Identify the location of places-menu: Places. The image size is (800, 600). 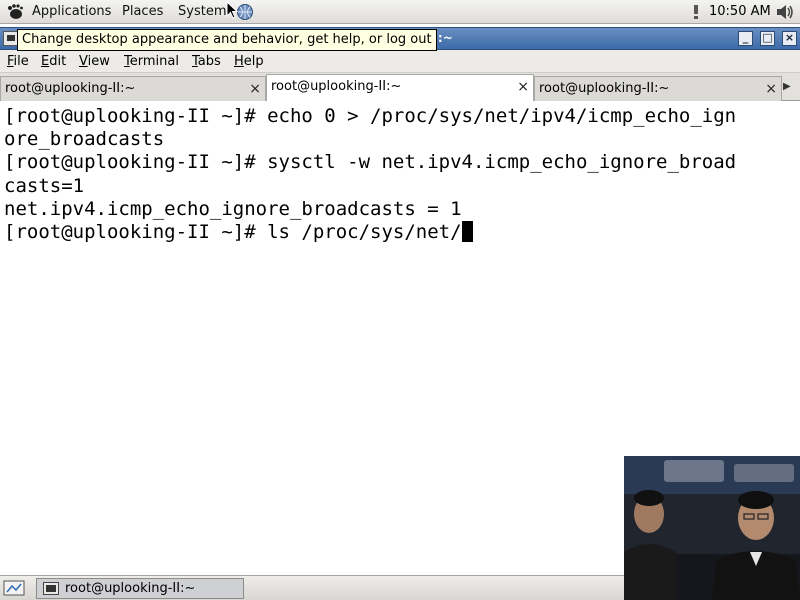
(142, 11).